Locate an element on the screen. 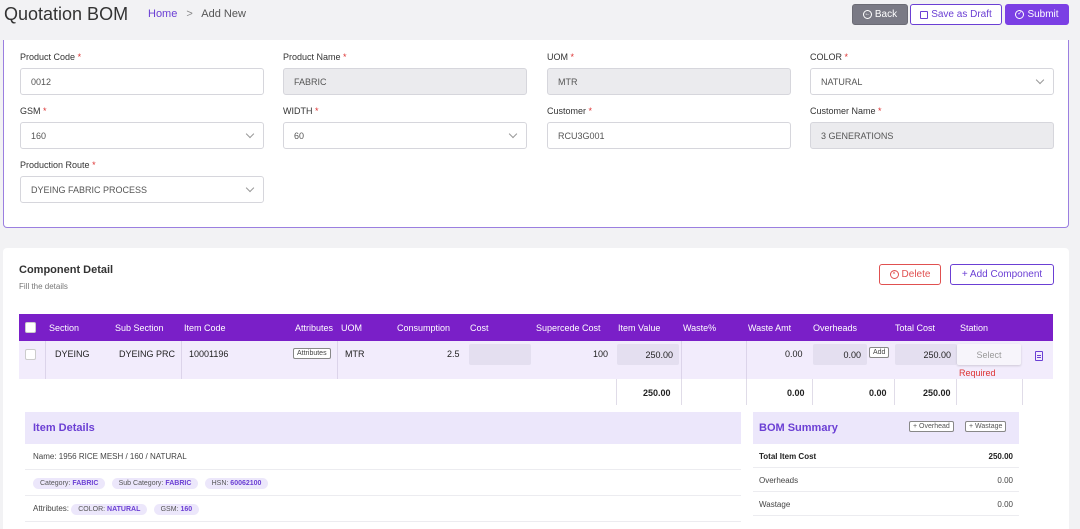  cell-sub-section: DYEING PRC is located at coordinates (147, 354).